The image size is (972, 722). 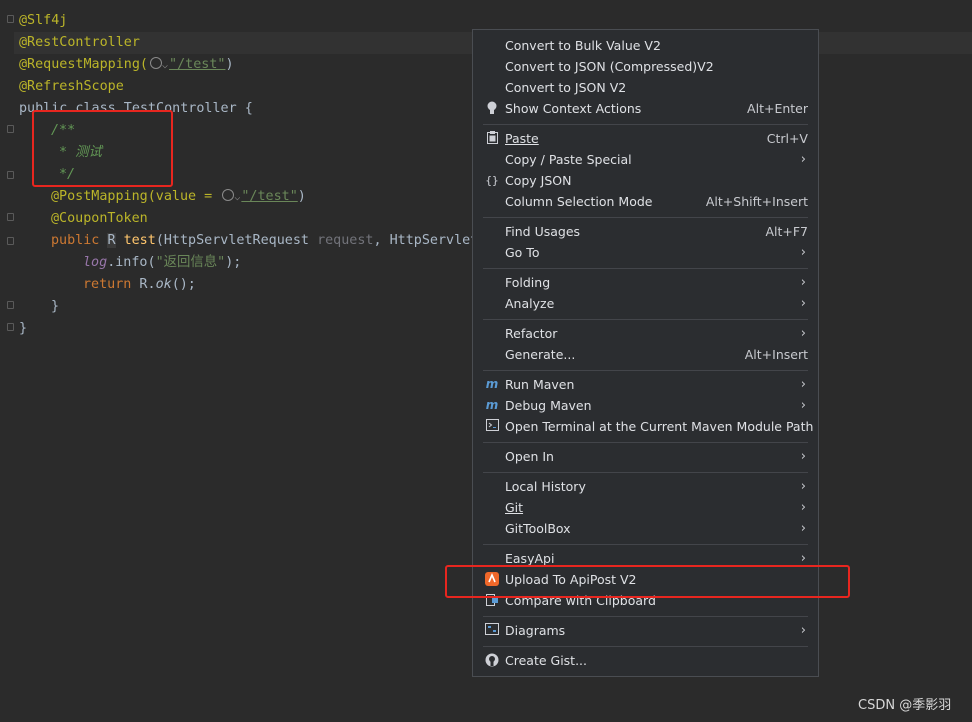 I want to click on braces-icon: {}, so click(x=492, y=180).